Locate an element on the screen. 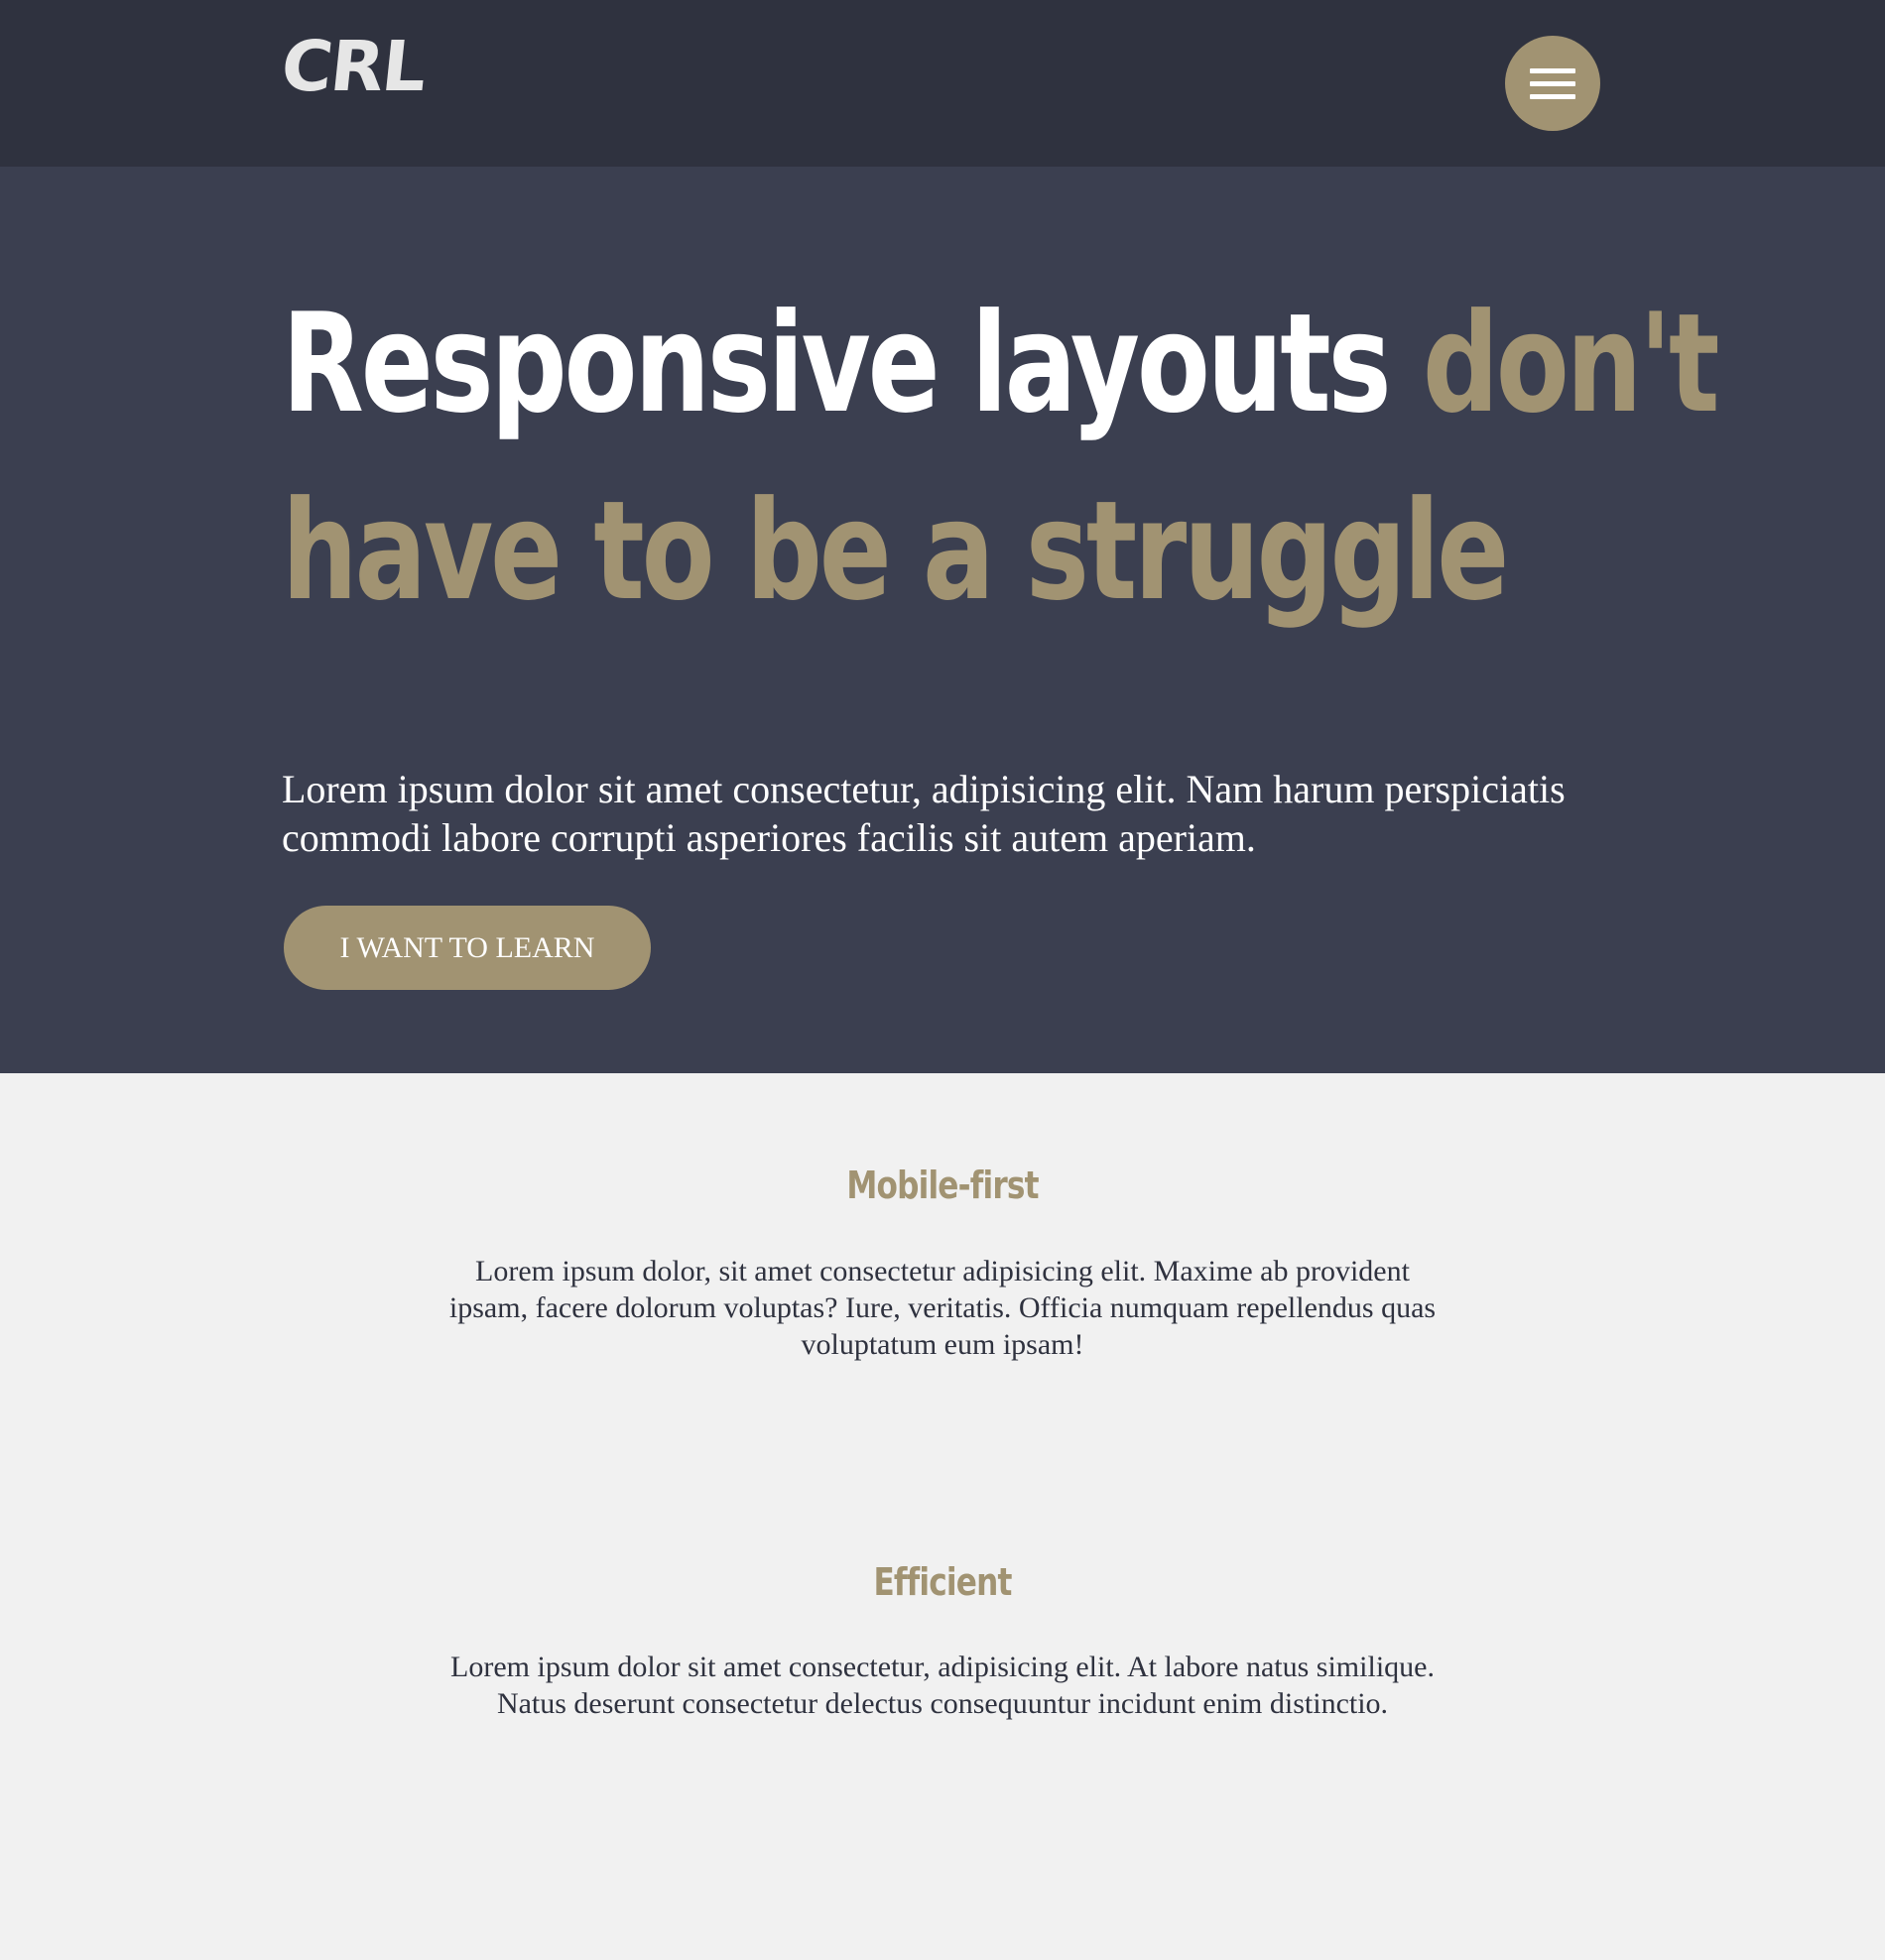 This screenshot has width=1885, height=1960. menu-button is located at coordinates (1552, 83).